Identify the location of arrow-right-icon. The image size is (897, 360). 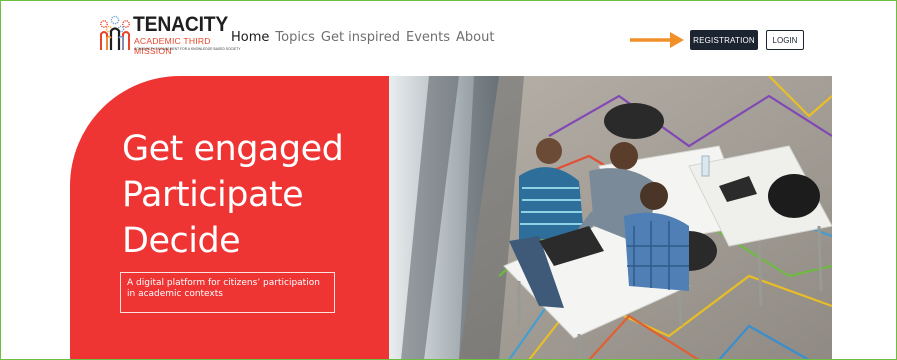
(657, 40).